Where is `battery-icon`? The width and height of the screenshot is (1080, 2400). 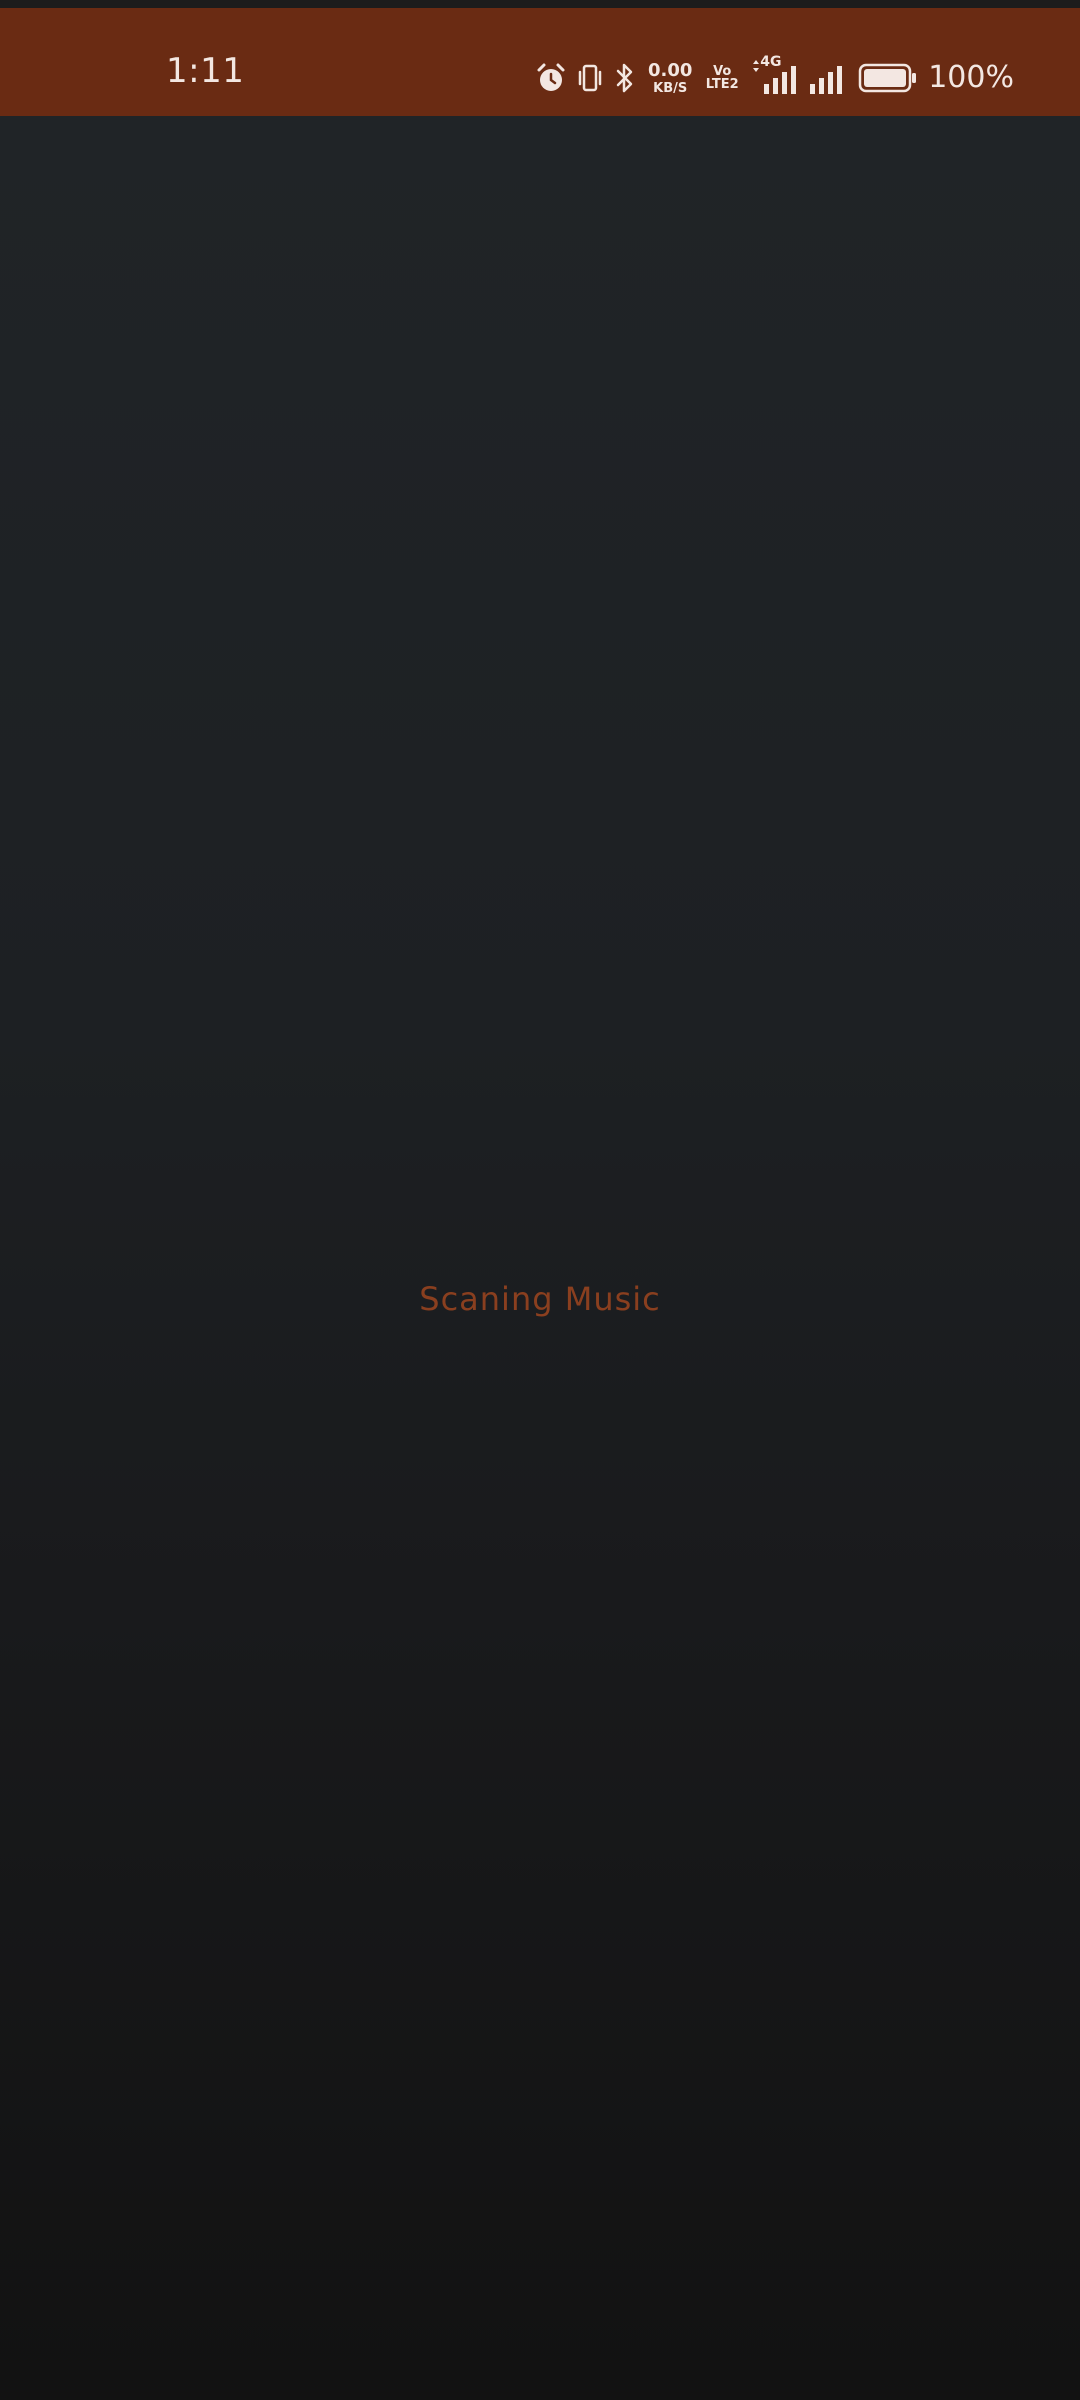
battery-icon is located at coordinates (888, 78).